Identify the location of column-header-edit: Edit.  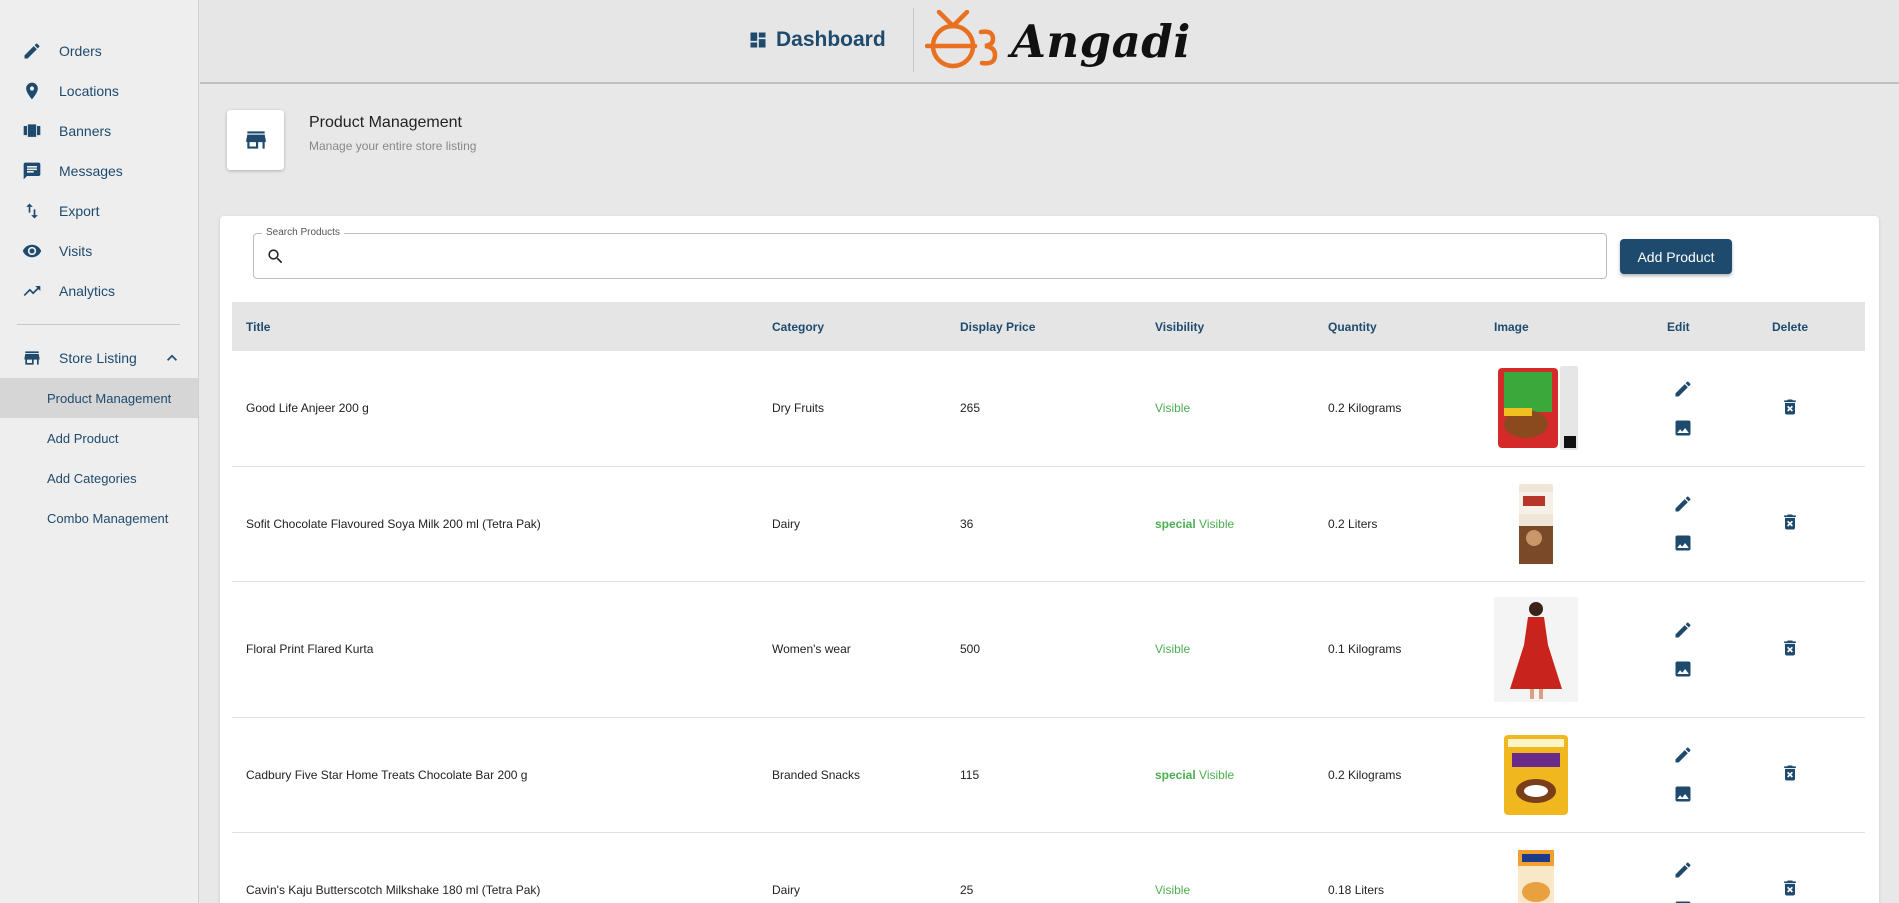
(1678, 326).